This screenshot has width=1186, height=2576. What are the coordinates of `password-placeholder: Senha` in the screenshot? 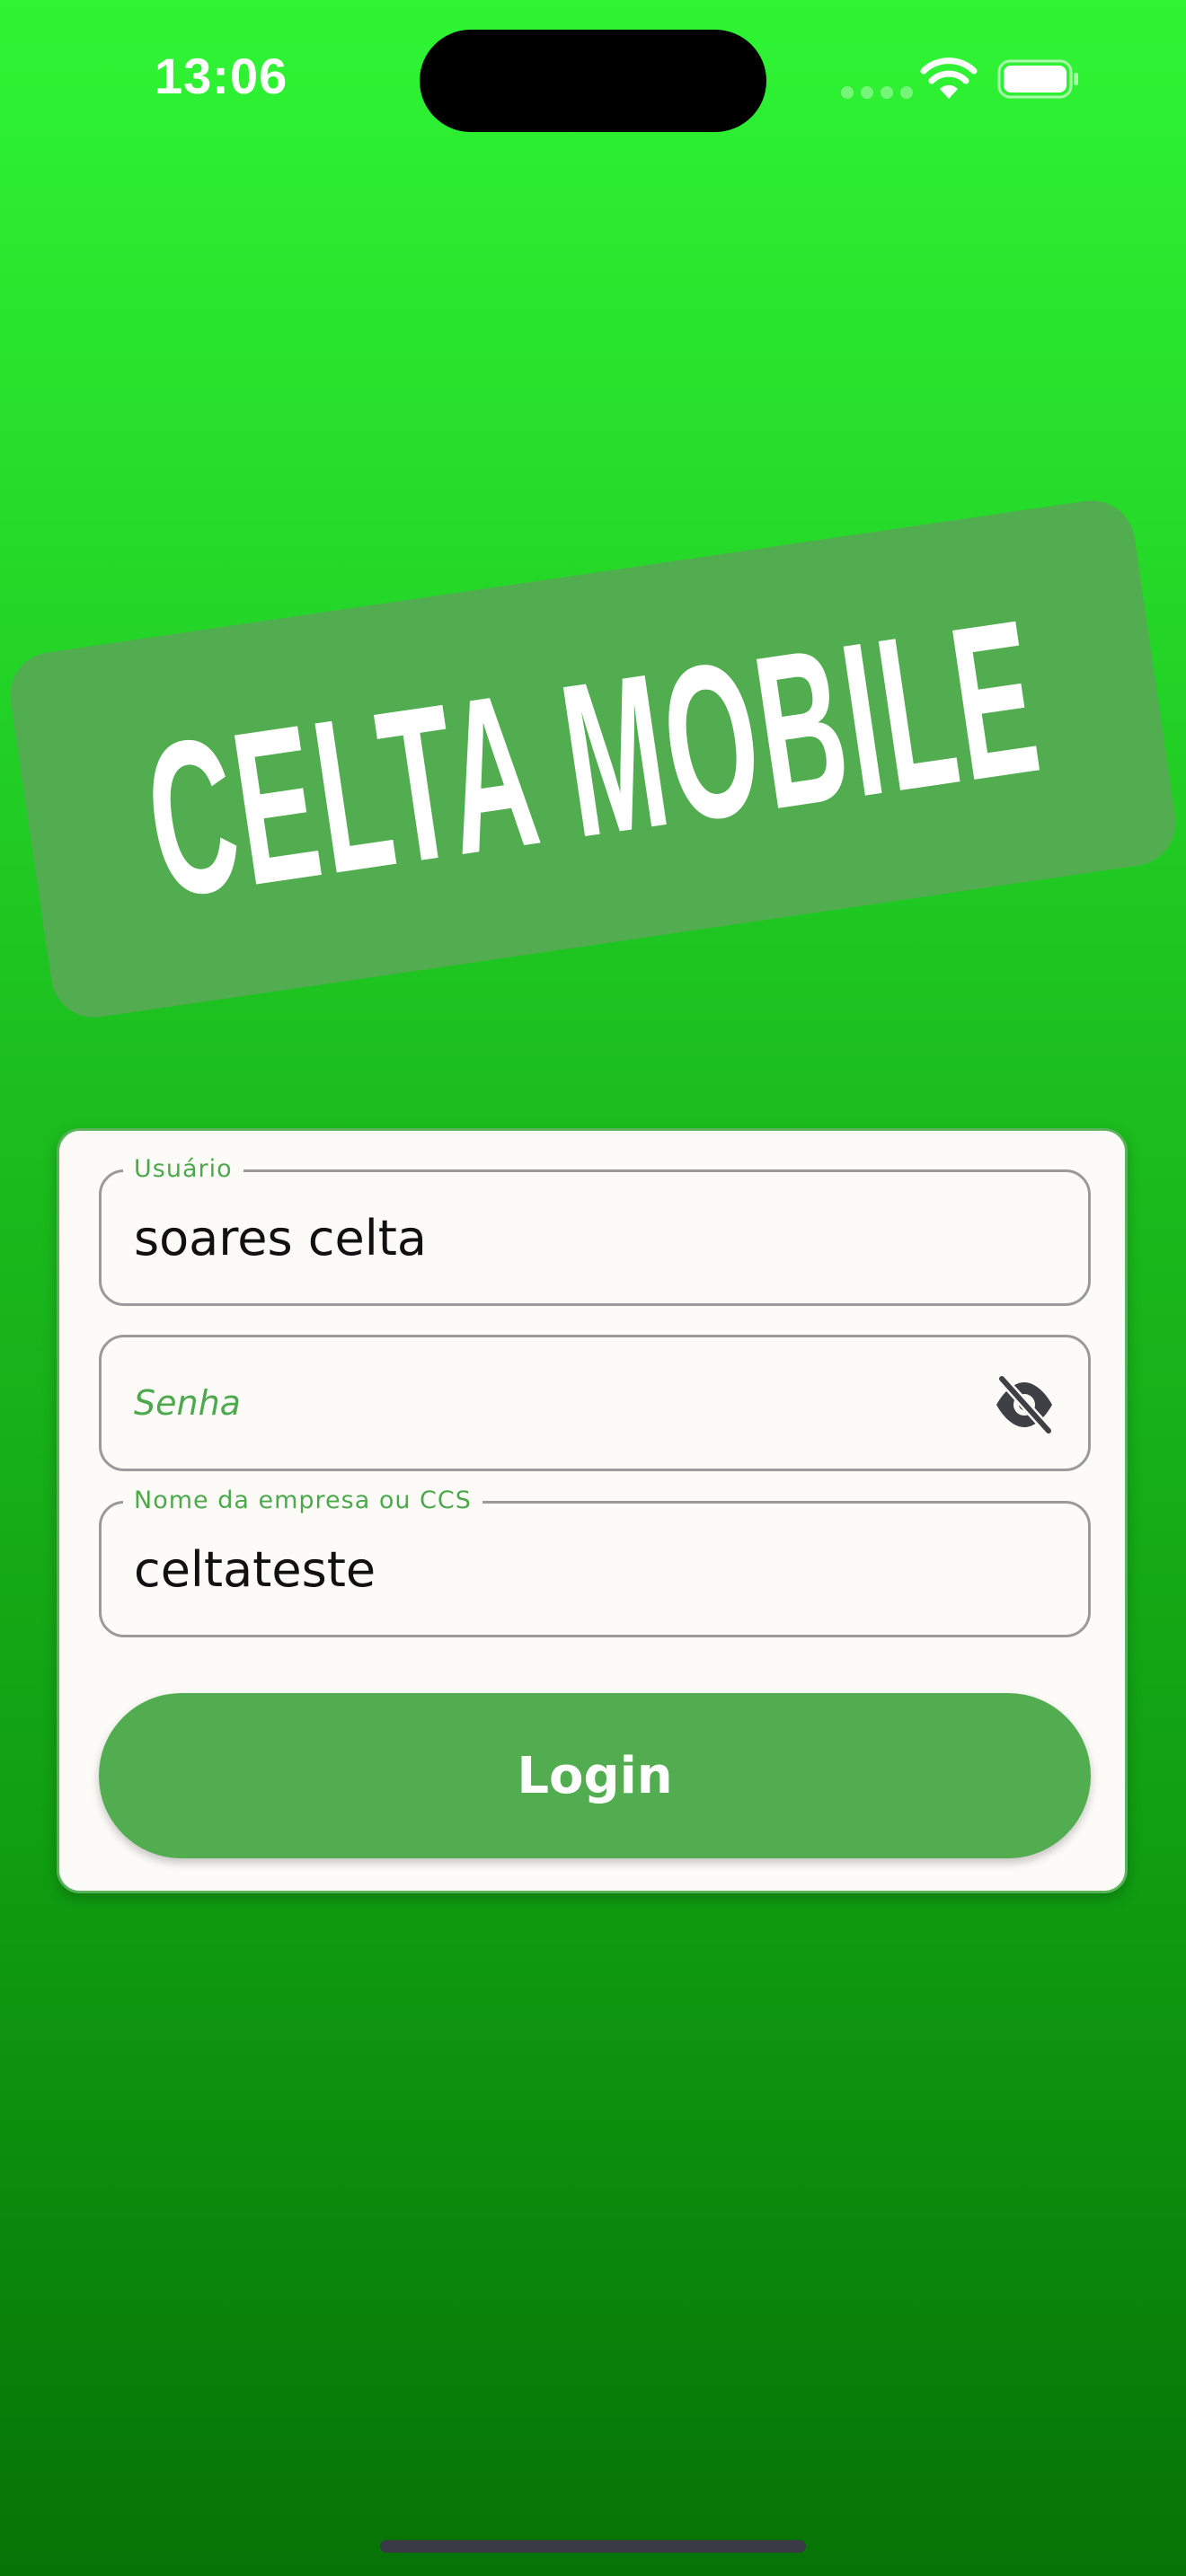 It's located at (187, 1403).